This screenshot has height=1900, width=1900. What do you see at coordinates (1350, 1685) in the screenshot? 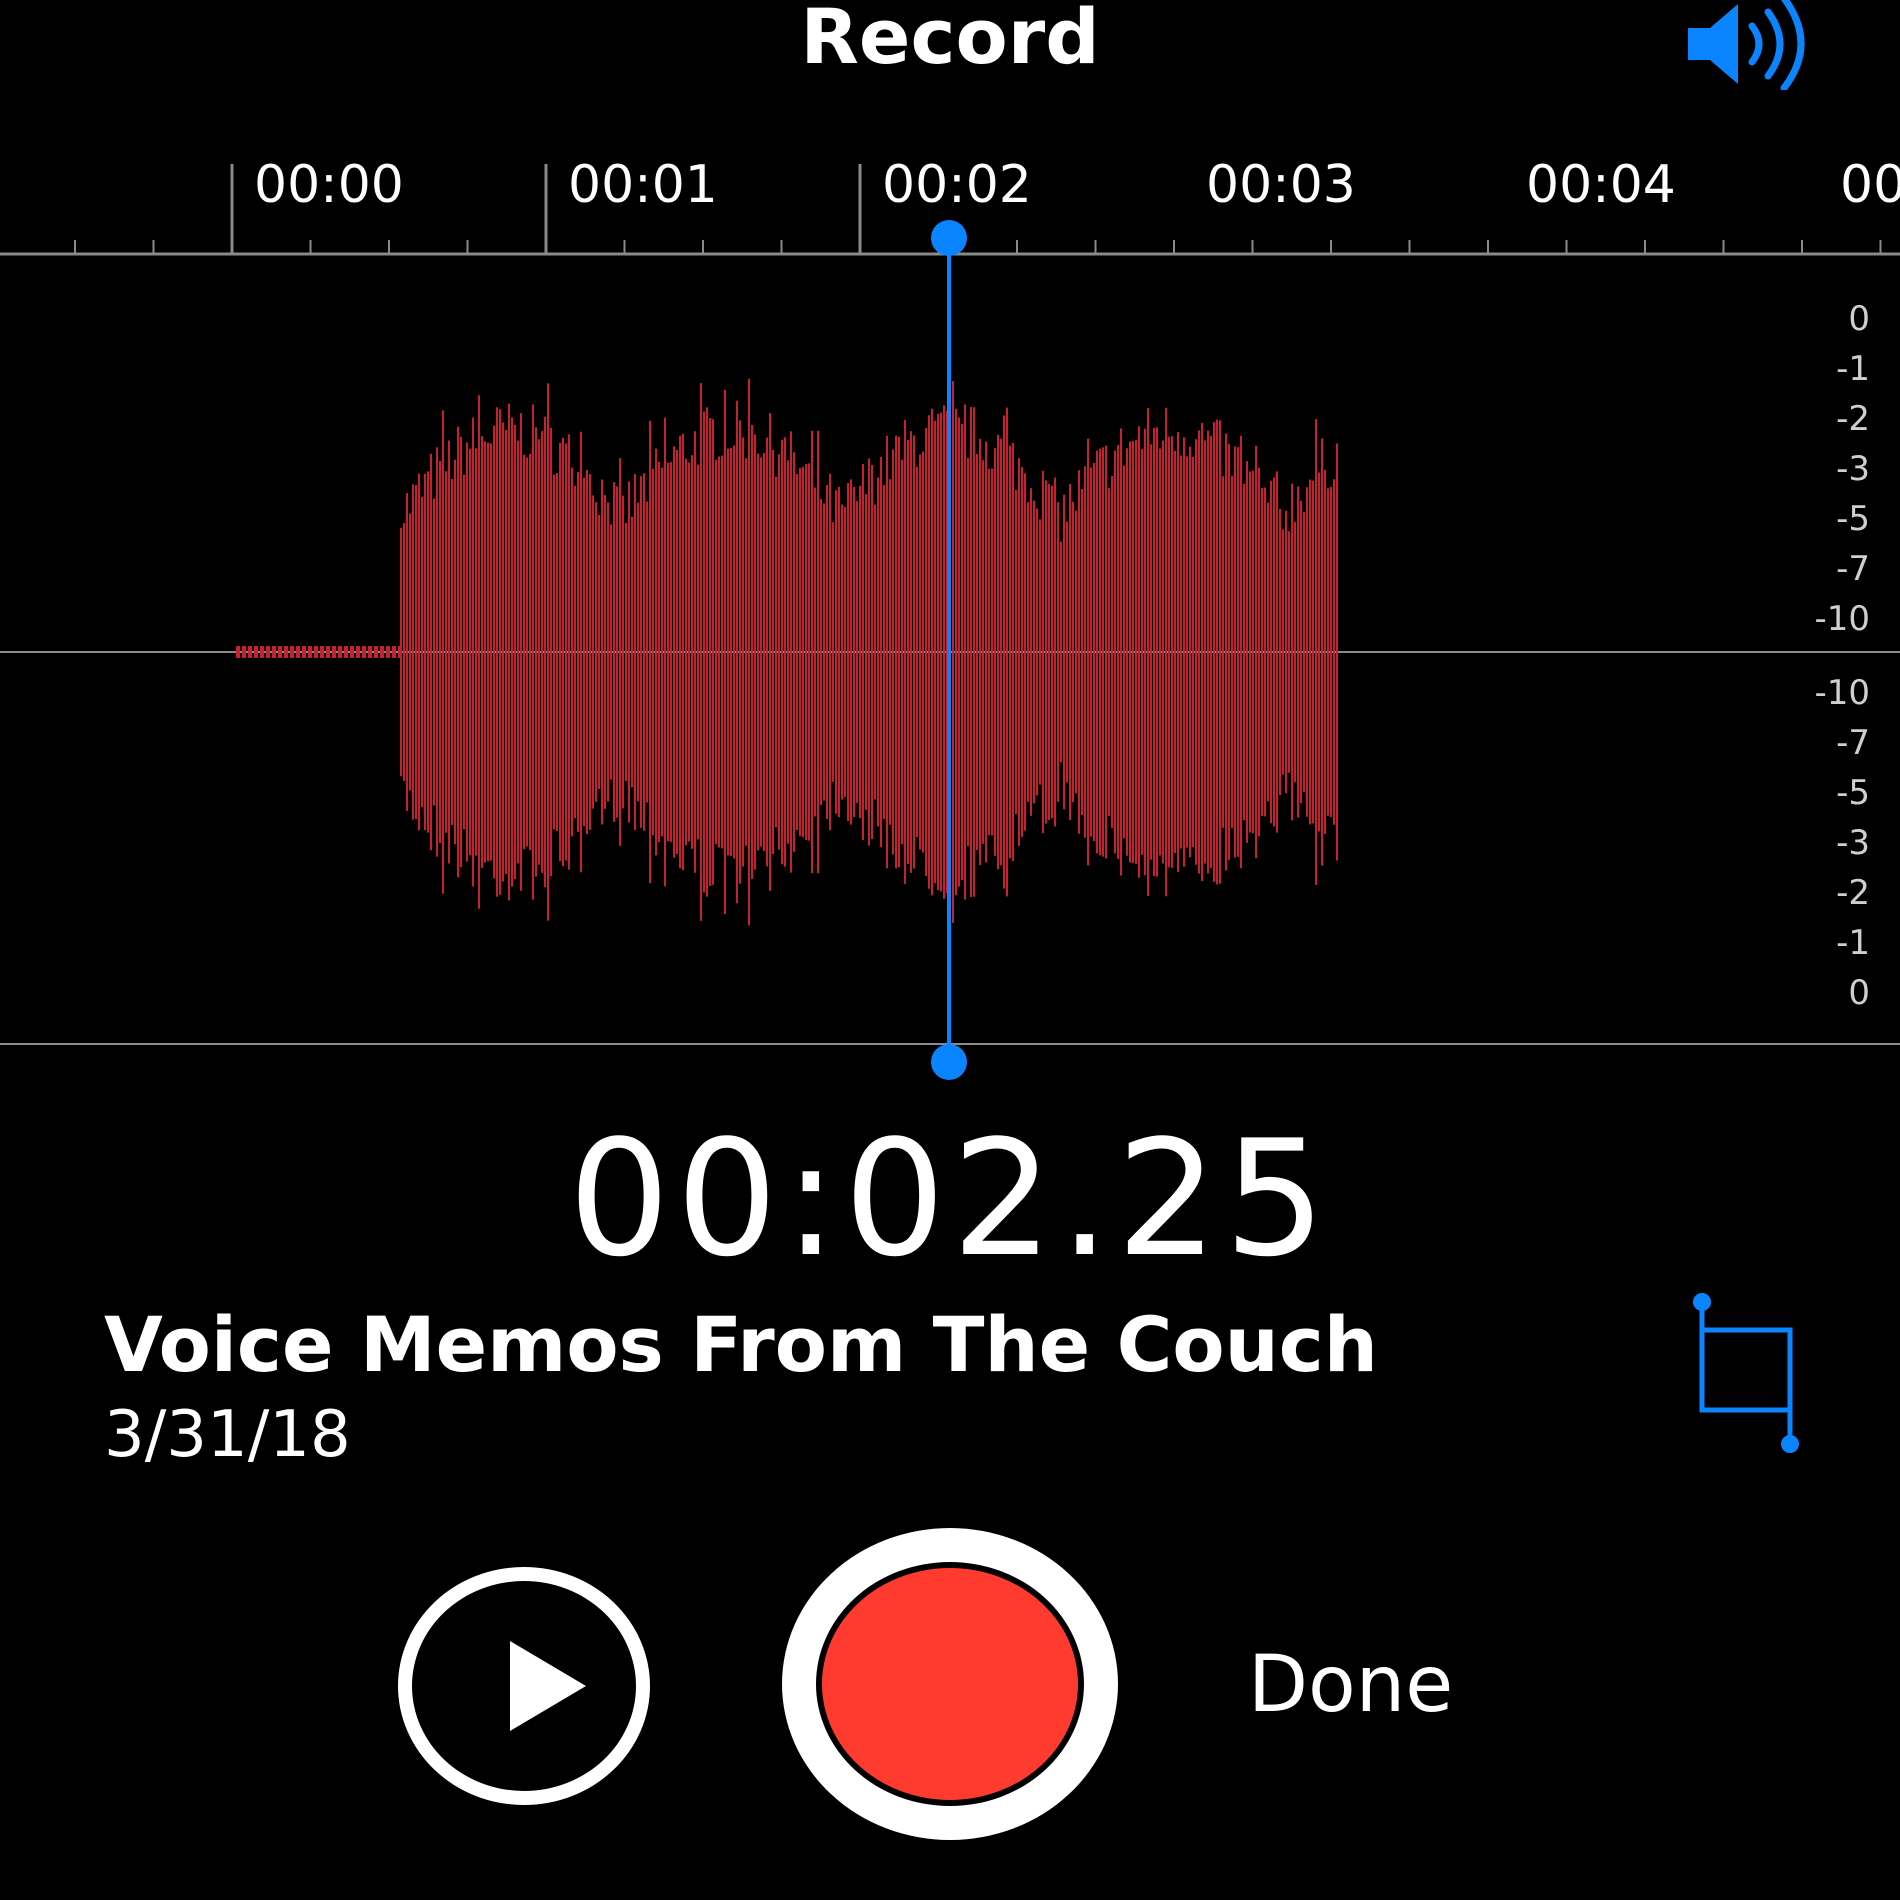
I see `done-button: Done` at bounding box center [1350, 1685].